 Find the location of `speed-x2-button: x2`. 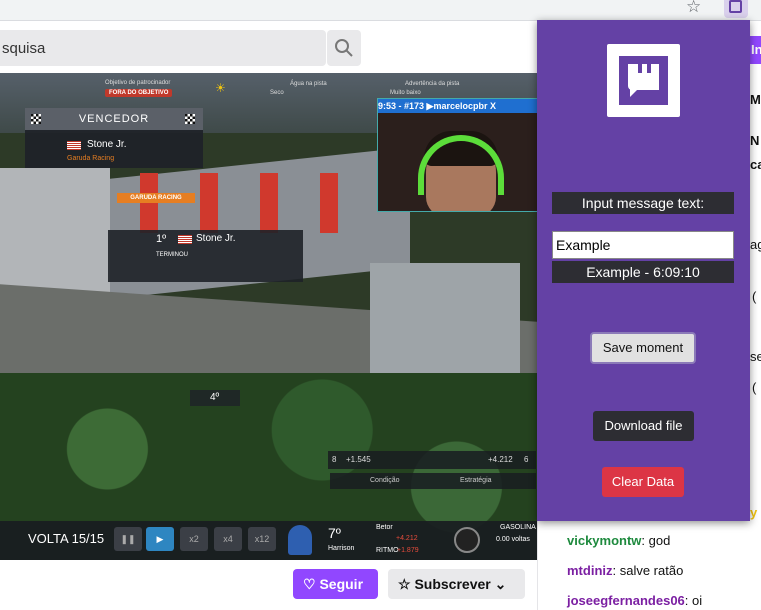

speed-x2-button: x2 is located at coordinates (194, 539).